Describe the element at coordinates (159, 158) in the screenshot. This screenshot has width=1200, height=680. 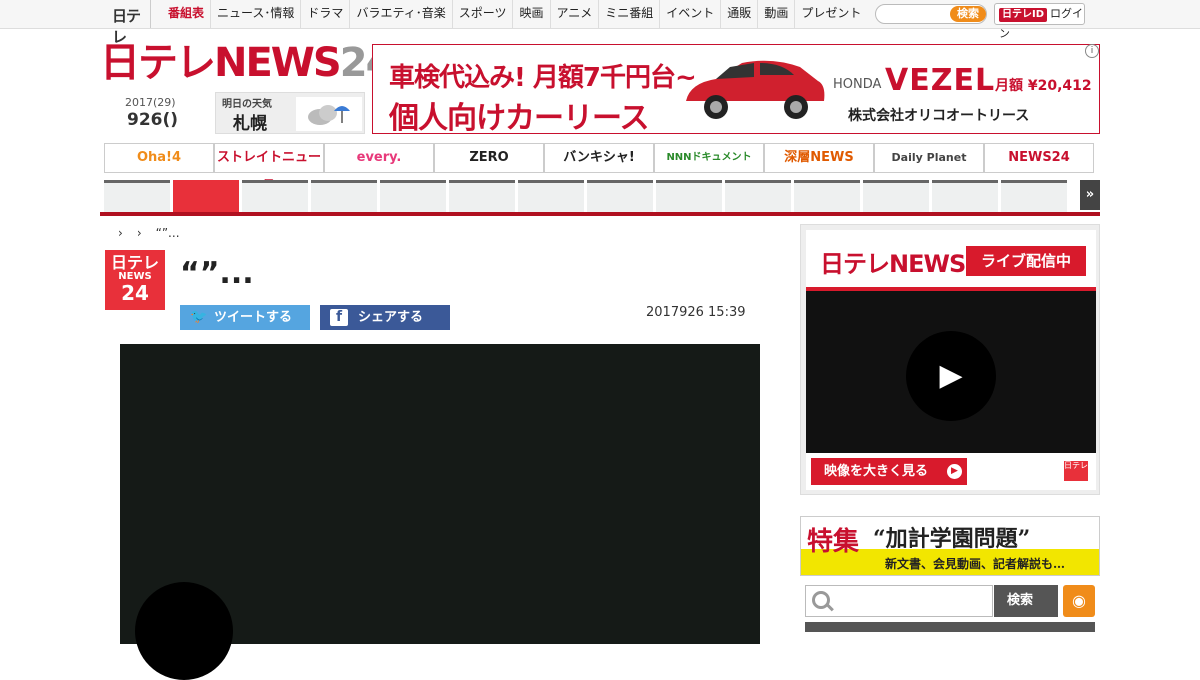
I see `program-link-oha4: Oha!4` at that location.